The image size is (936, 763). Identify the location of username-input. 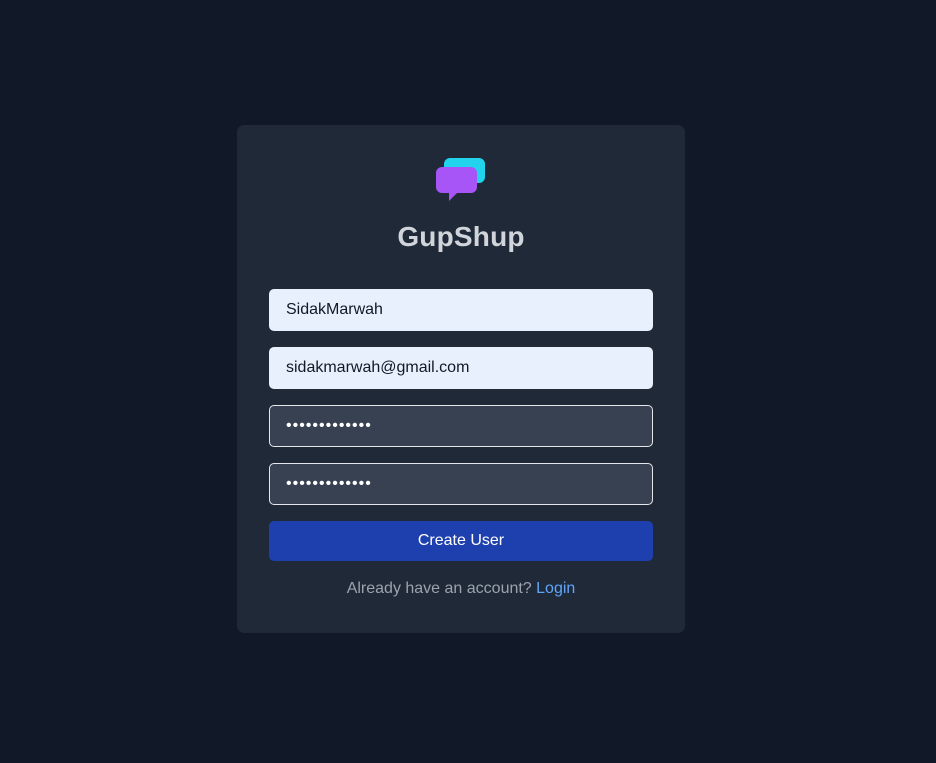
(461, 310).